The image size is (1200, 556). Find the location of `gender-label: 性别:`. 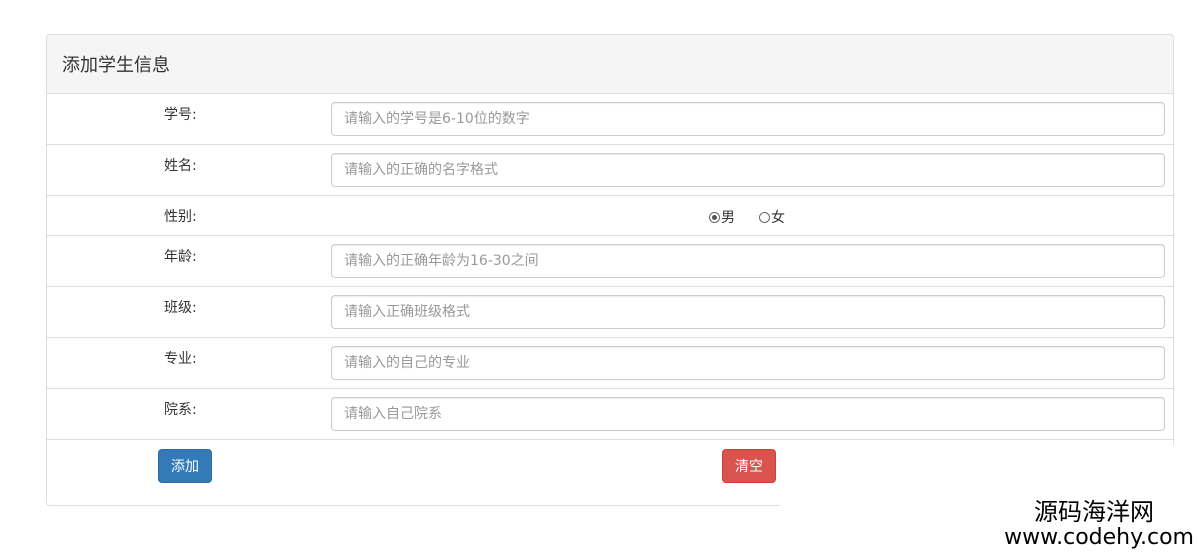

gender-label: 性别: is located at coordinates (180, 217).